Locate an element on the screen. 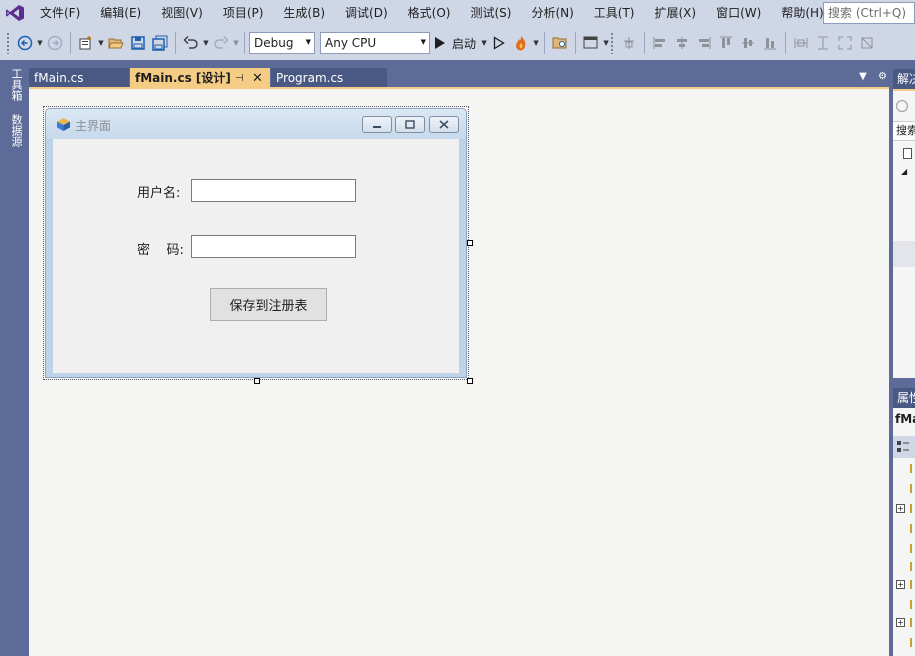 The image size is (915, 656). expand-arrow-icon: ◢ is located at coordinates (904, 171).